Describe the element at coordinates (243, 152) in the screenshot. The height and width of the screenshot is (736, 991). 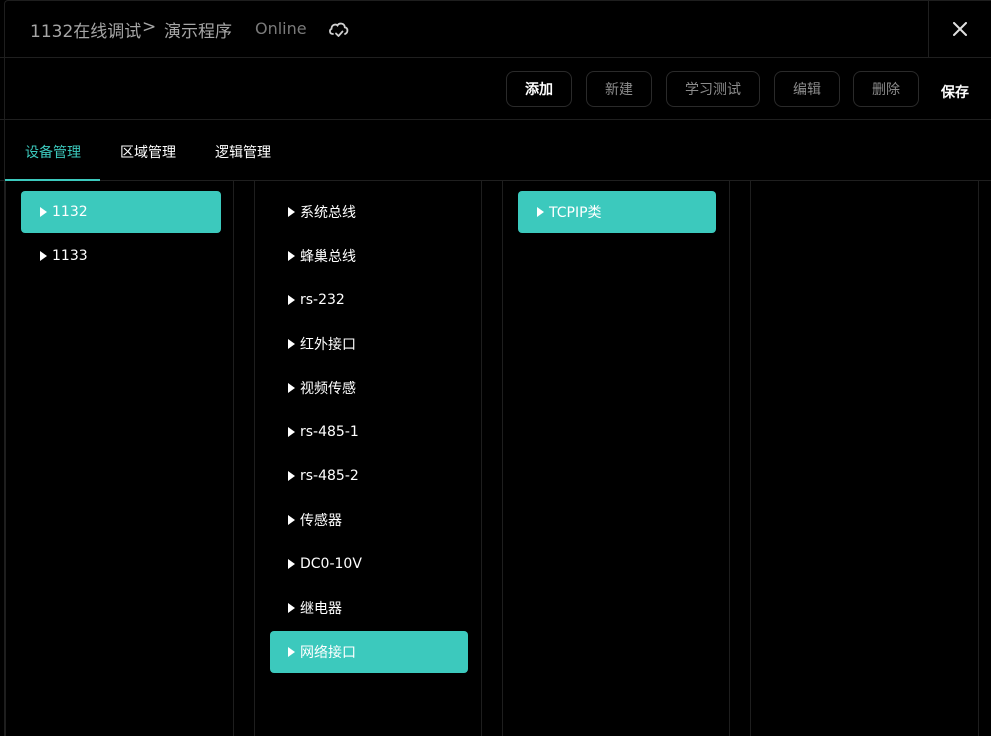
I see `tab-logic-management: 逻辑管理` at that location.